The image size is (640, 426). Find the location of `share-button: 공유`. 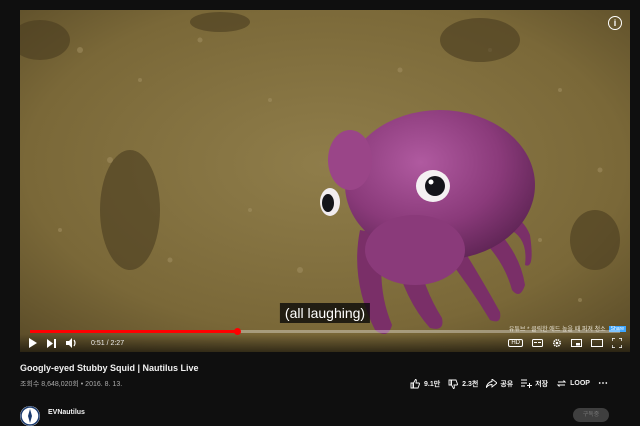

share-button: 공유 is located at coordinates (499, 384).